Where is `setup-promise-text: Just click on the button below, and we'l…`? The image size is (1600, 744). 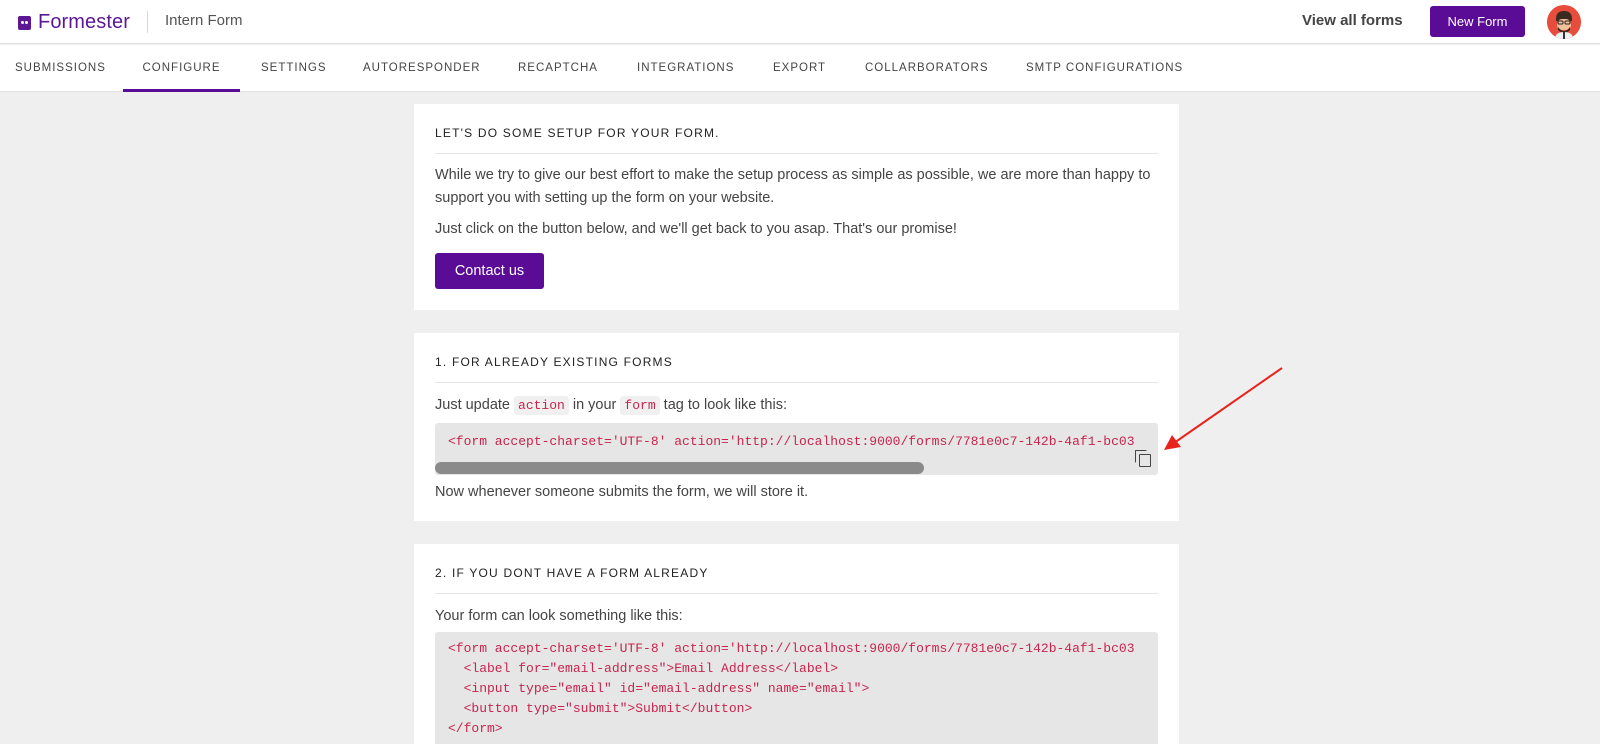 setup-promise-text: Just click on the button below, and we'l… is located at coordinates (696, 229).